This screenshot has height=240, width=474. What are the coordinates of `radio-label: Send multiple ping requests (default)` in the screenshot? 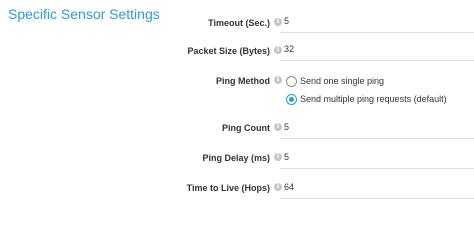 It's located at (373, 99).